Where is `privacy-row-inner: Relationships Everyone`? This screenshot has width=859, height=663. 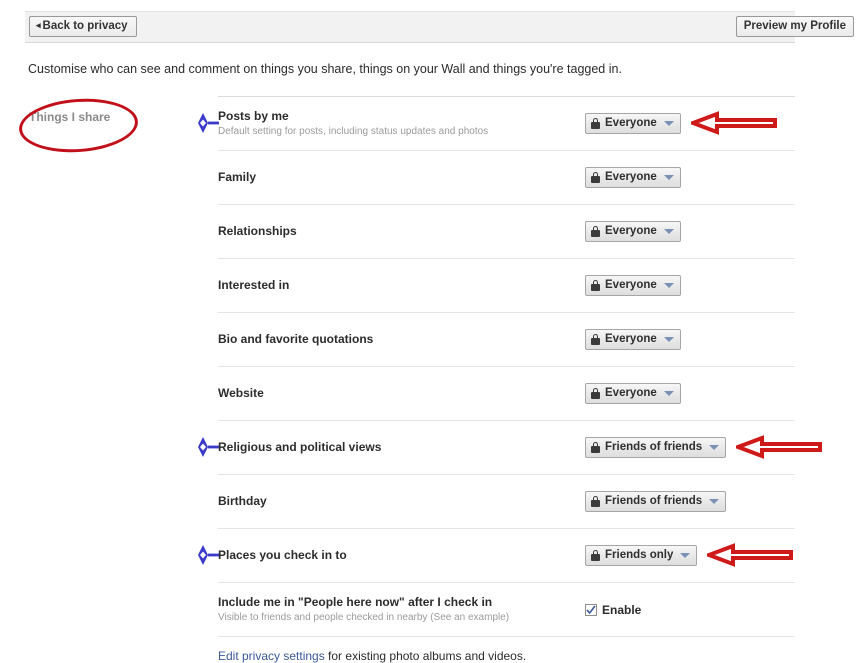 privacy-row-inner: Relationships Everyone is located at coordinates (506, 231).